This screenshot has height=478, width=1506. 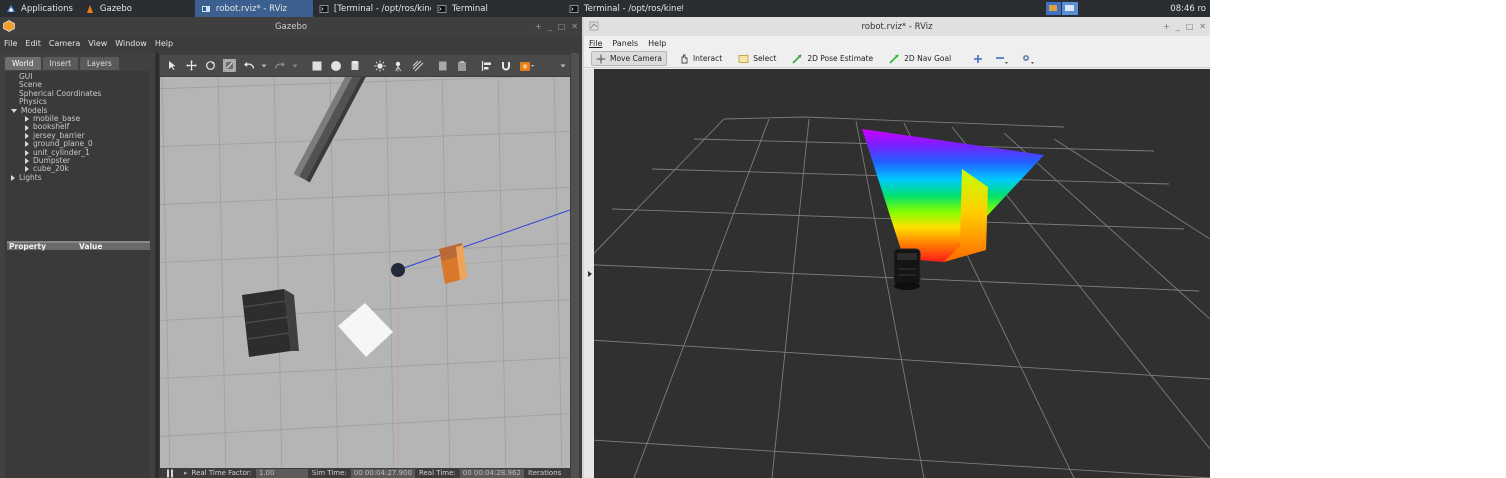 What do you see at coordinates (589, 273) in the screenshot?
I see `rviz-collapsed-panel-strip` at bounding box center [589, 273].